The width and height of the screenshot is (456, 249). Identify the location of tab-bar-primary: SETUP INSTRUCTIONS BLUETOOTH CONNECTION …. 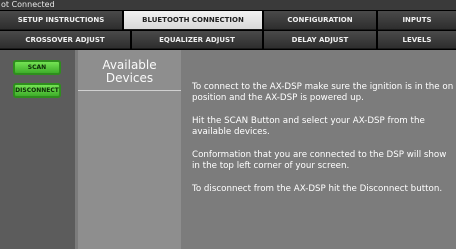
(228, 20).